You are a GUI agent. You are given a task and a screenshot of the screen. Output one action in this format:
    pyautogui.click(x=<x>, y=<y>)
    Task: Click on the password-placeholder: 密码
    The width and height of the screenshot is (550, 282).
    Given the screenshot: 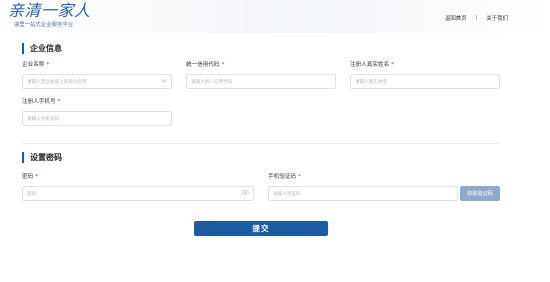 What is the action you would take?
    pyautogui.click(x=32, y=194)
    